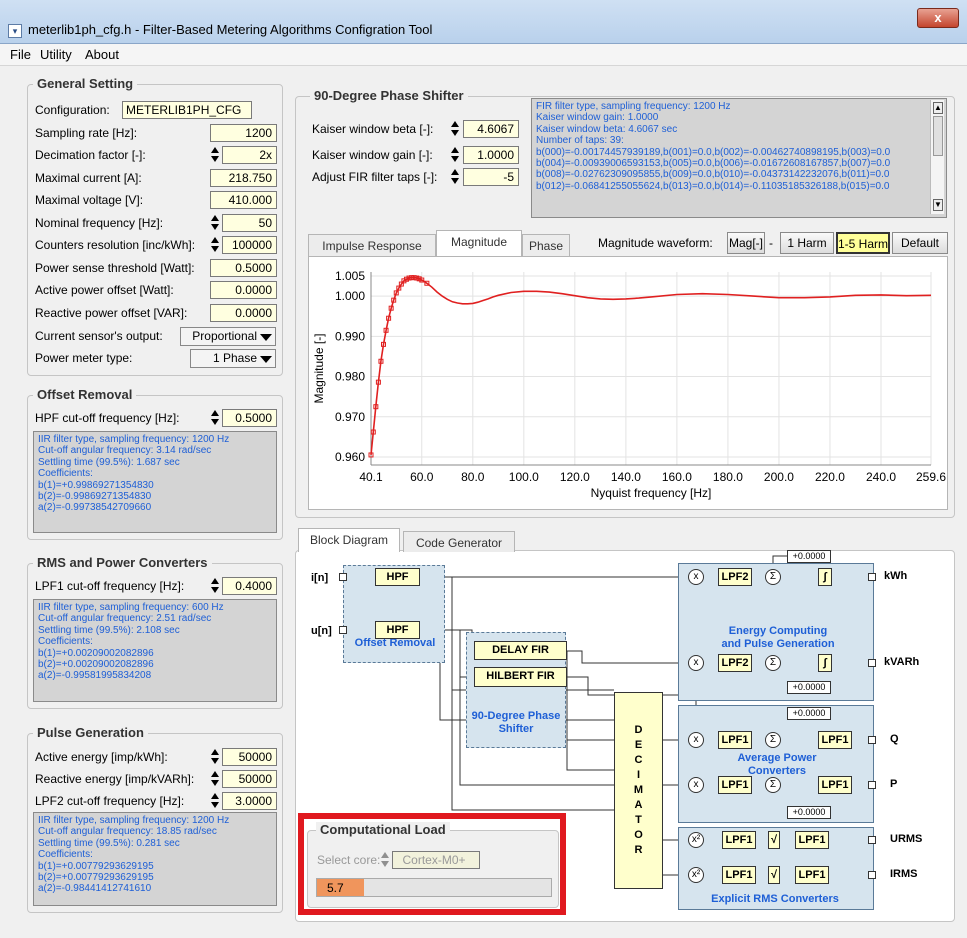  Describe the element at coordinates (739, 875) in the screenshot. I see `lpf1a-irms: LPF1` at that location.